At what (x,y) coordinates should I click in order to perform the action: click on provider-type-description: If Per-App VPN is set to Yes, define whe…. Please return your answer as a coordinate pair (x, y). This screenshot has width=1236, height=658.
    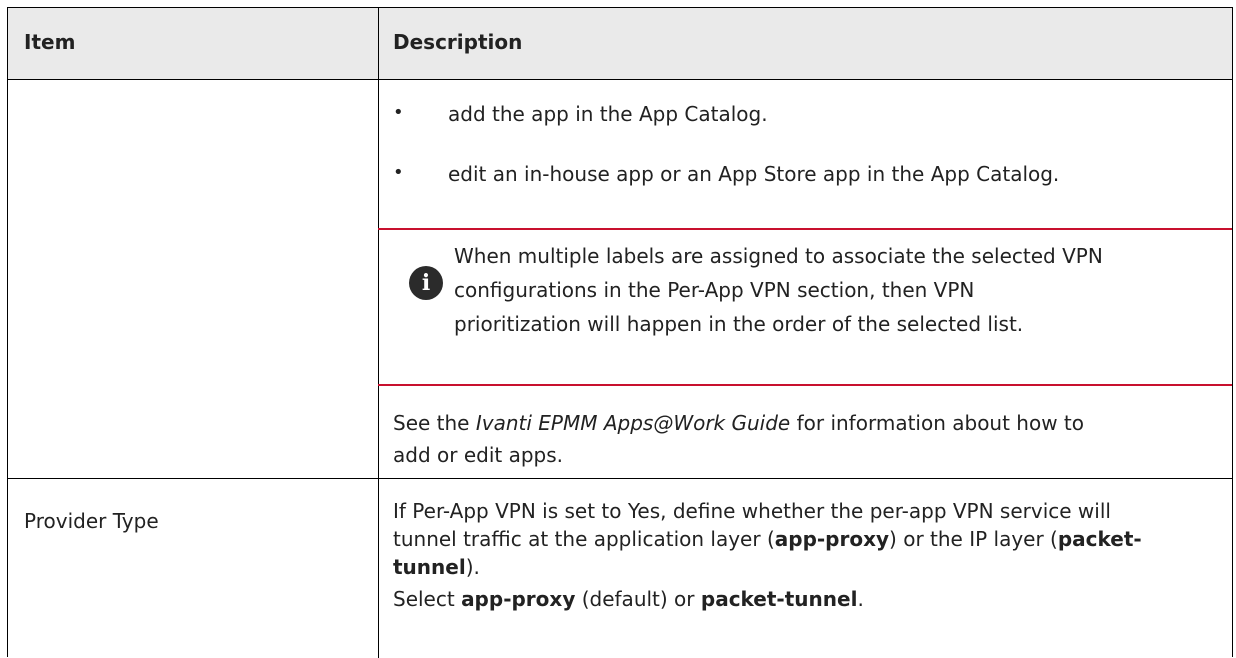
    Looking at the image, I should click on (767, 539).